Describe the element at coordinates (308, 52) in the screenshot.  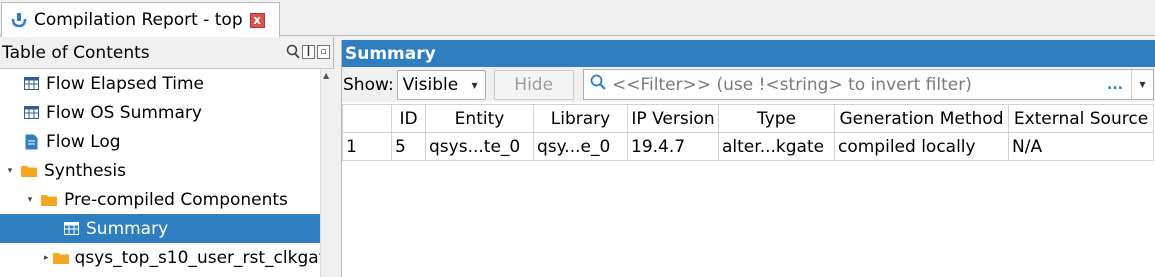
I see `pin-icon: ┃` at that location.